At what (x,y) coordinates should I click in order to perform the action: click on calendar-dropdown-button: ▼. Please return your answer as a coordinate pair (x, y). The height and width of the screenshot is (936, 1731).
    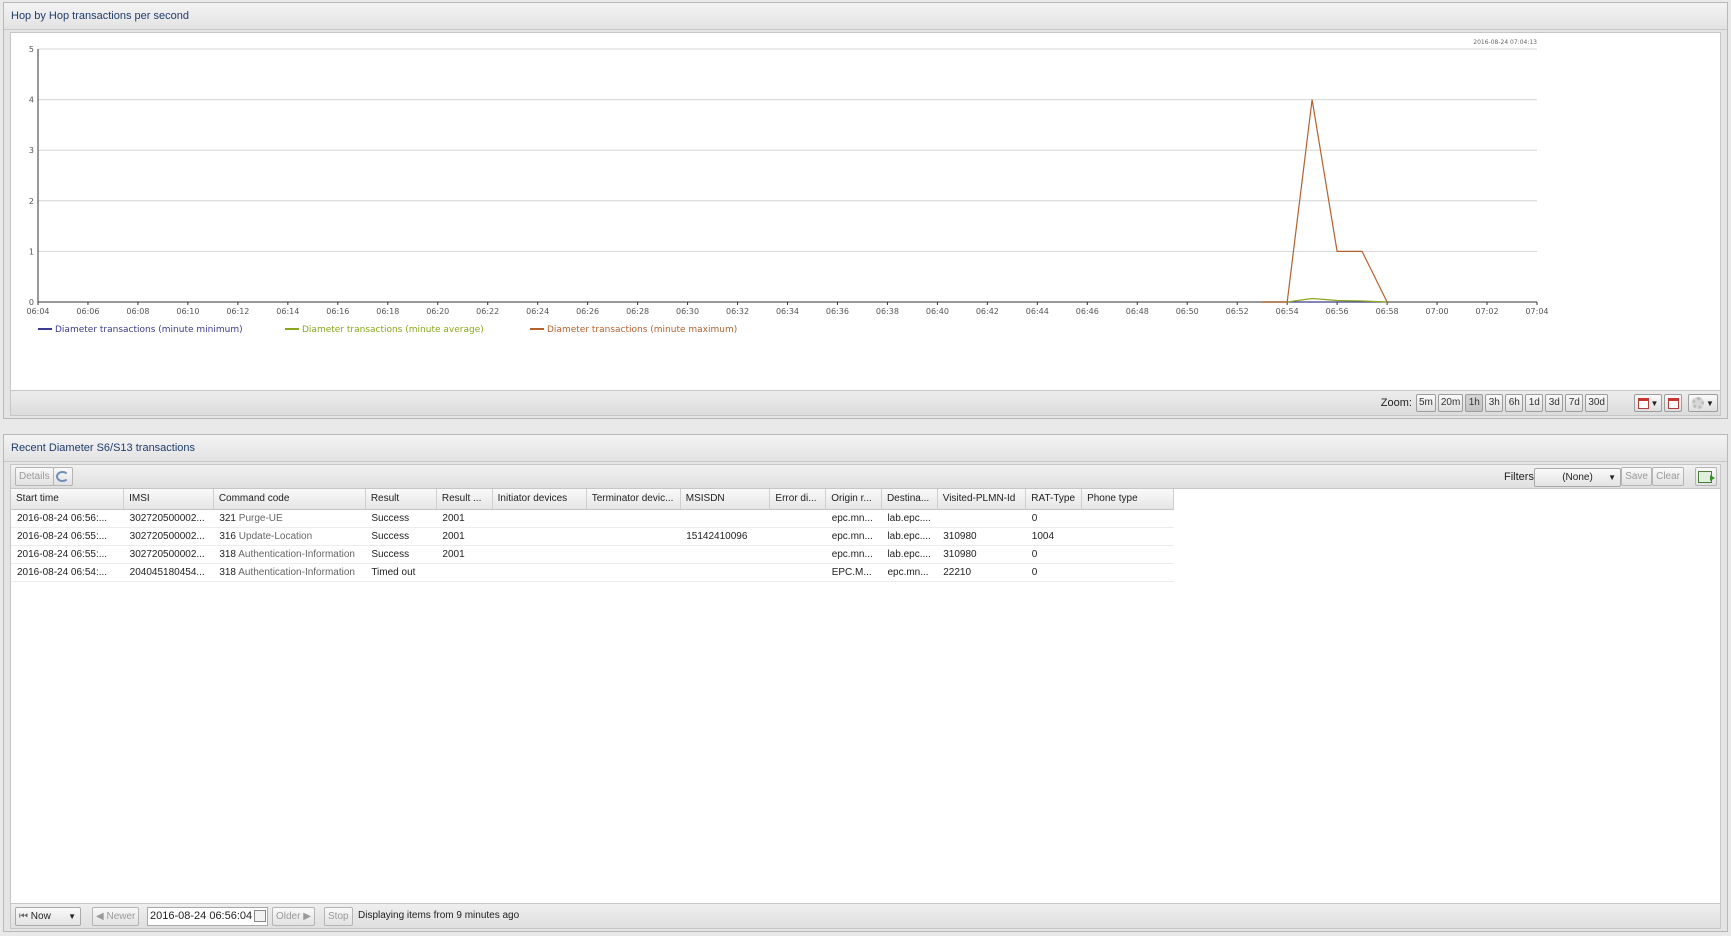
    Looking at the image, I should click on (1648, 403).